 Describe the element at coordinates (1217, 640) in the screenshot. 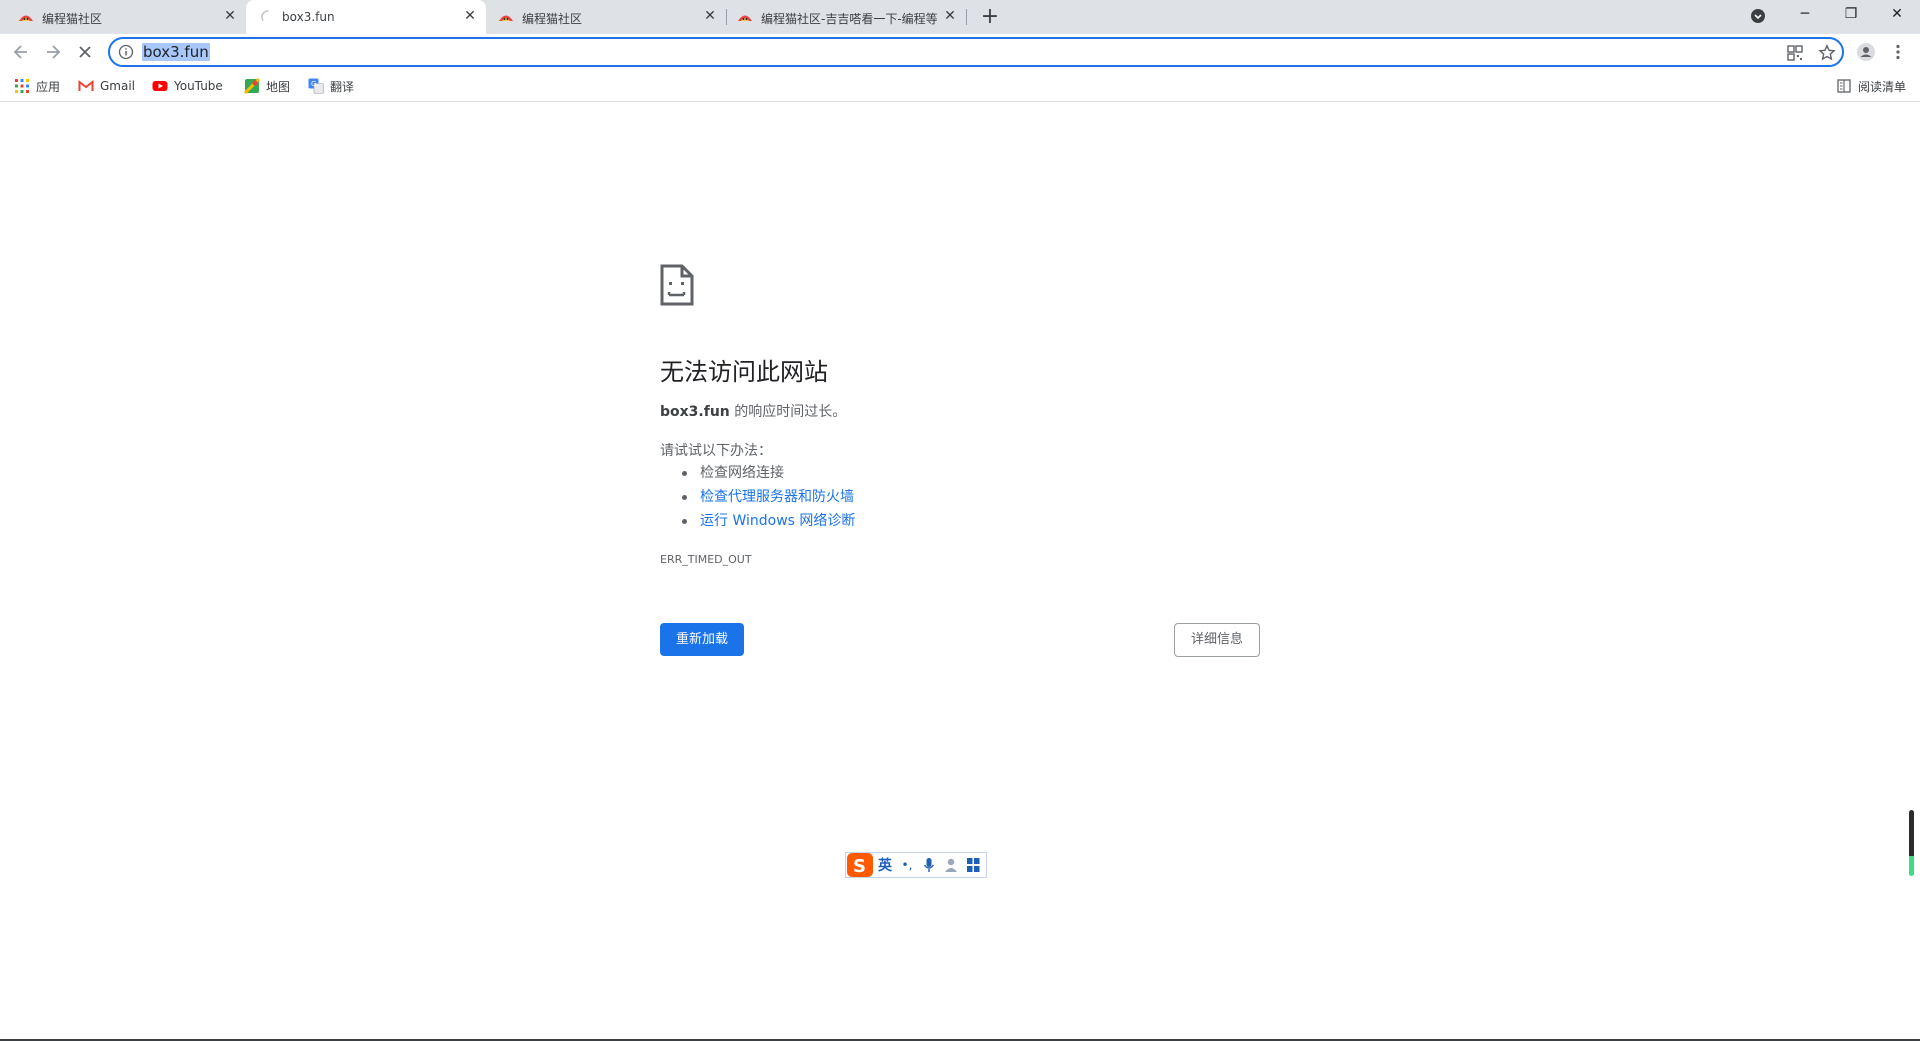

I see `details-button: 详细信息` at that location.